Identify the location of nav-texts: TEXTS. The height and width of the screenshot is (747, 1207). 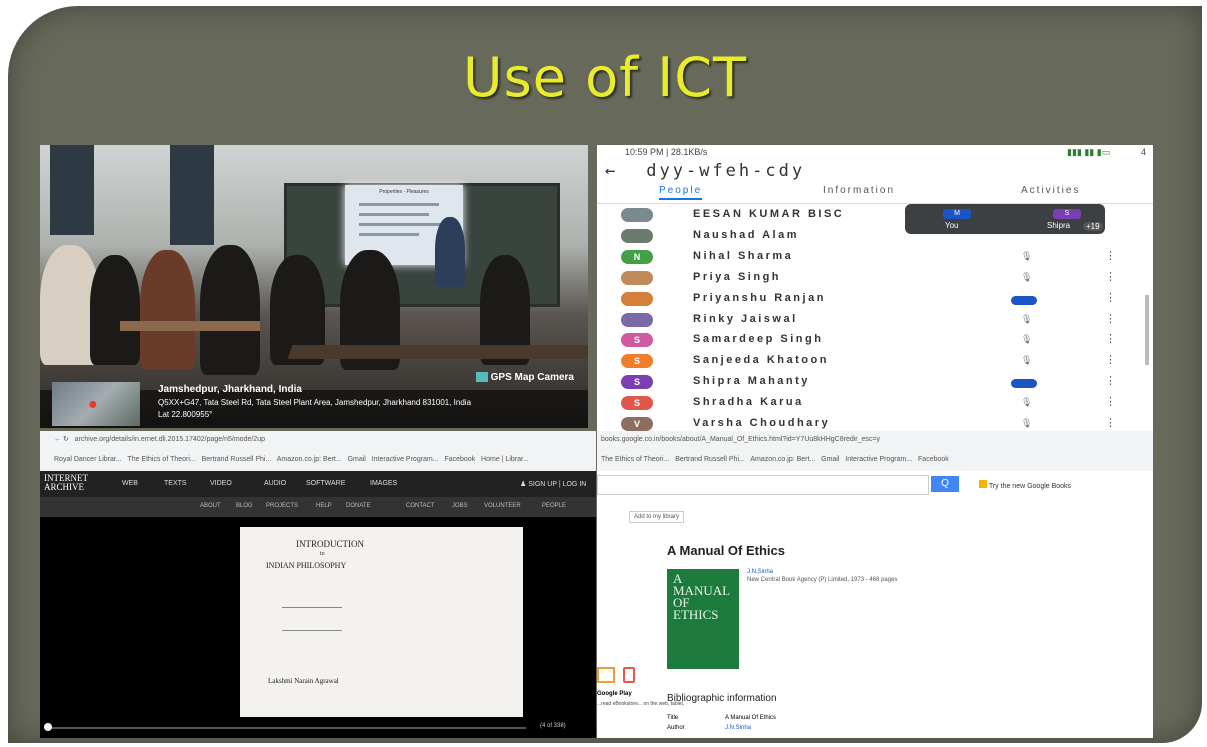
(175, 483).